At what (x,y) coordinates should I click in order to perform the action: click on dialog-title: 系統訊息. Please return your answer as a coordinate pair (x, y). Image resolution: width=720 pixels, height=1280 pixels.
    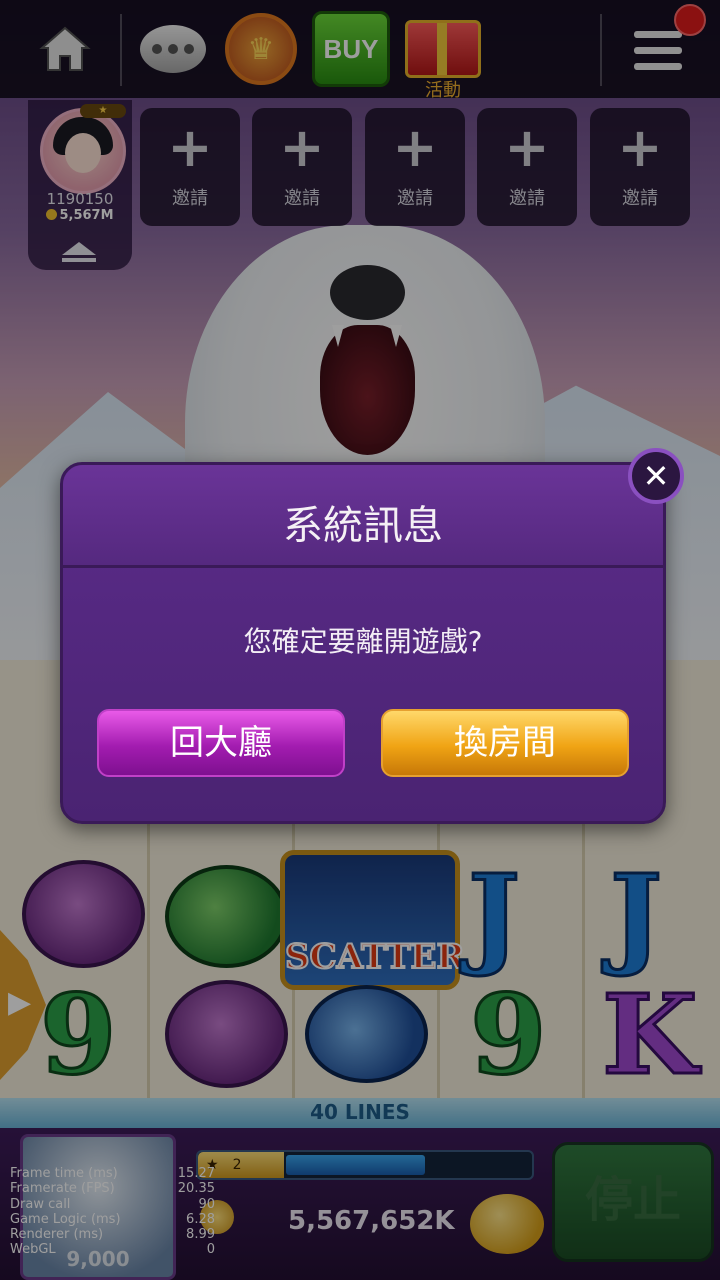
    Looking at the image, I should click on (363, 526).